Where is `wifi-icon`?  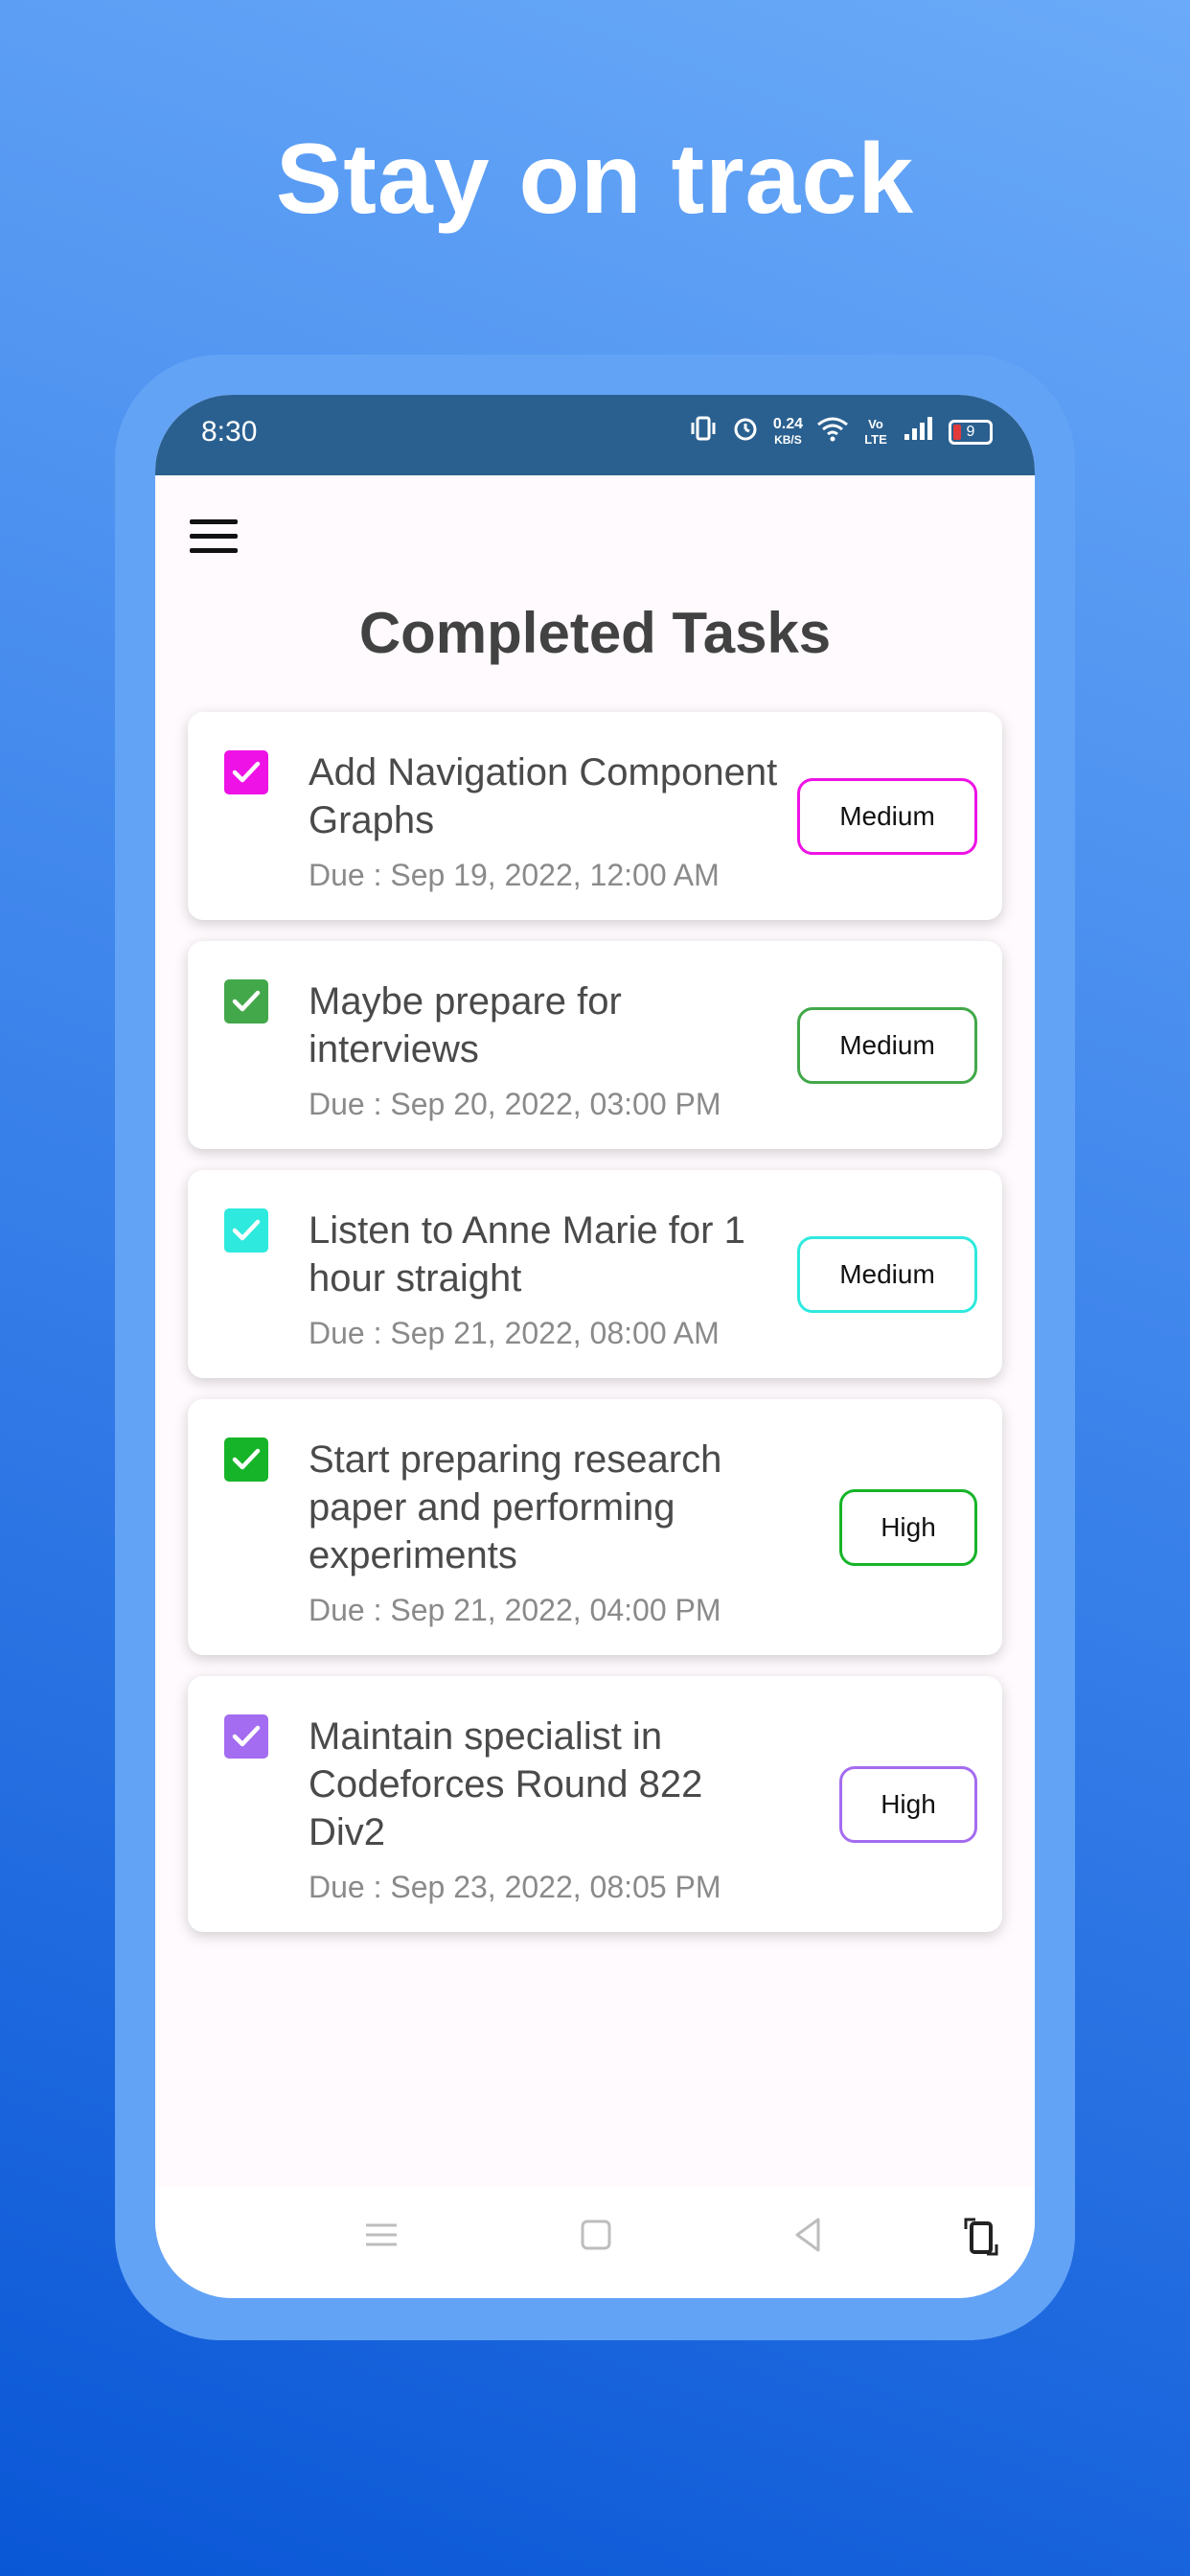
wifi-icon is located at coordinates (833, 431).